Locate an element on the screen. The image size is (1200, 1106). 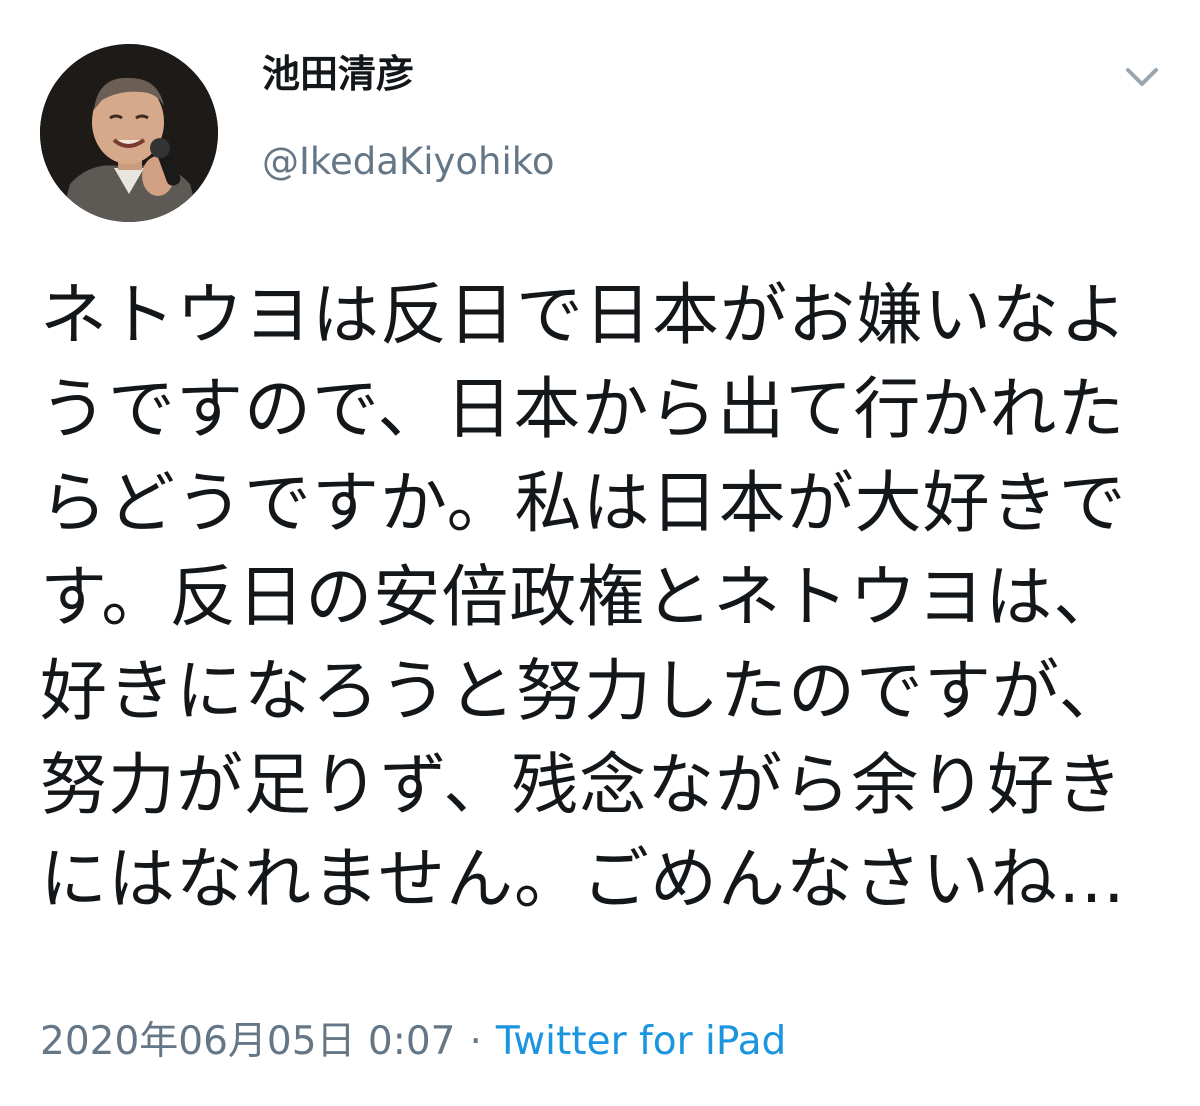
tweet-meta: 2020年06月05日 0:07 · Twitter for iPad is located at coordinates (413, 1042).